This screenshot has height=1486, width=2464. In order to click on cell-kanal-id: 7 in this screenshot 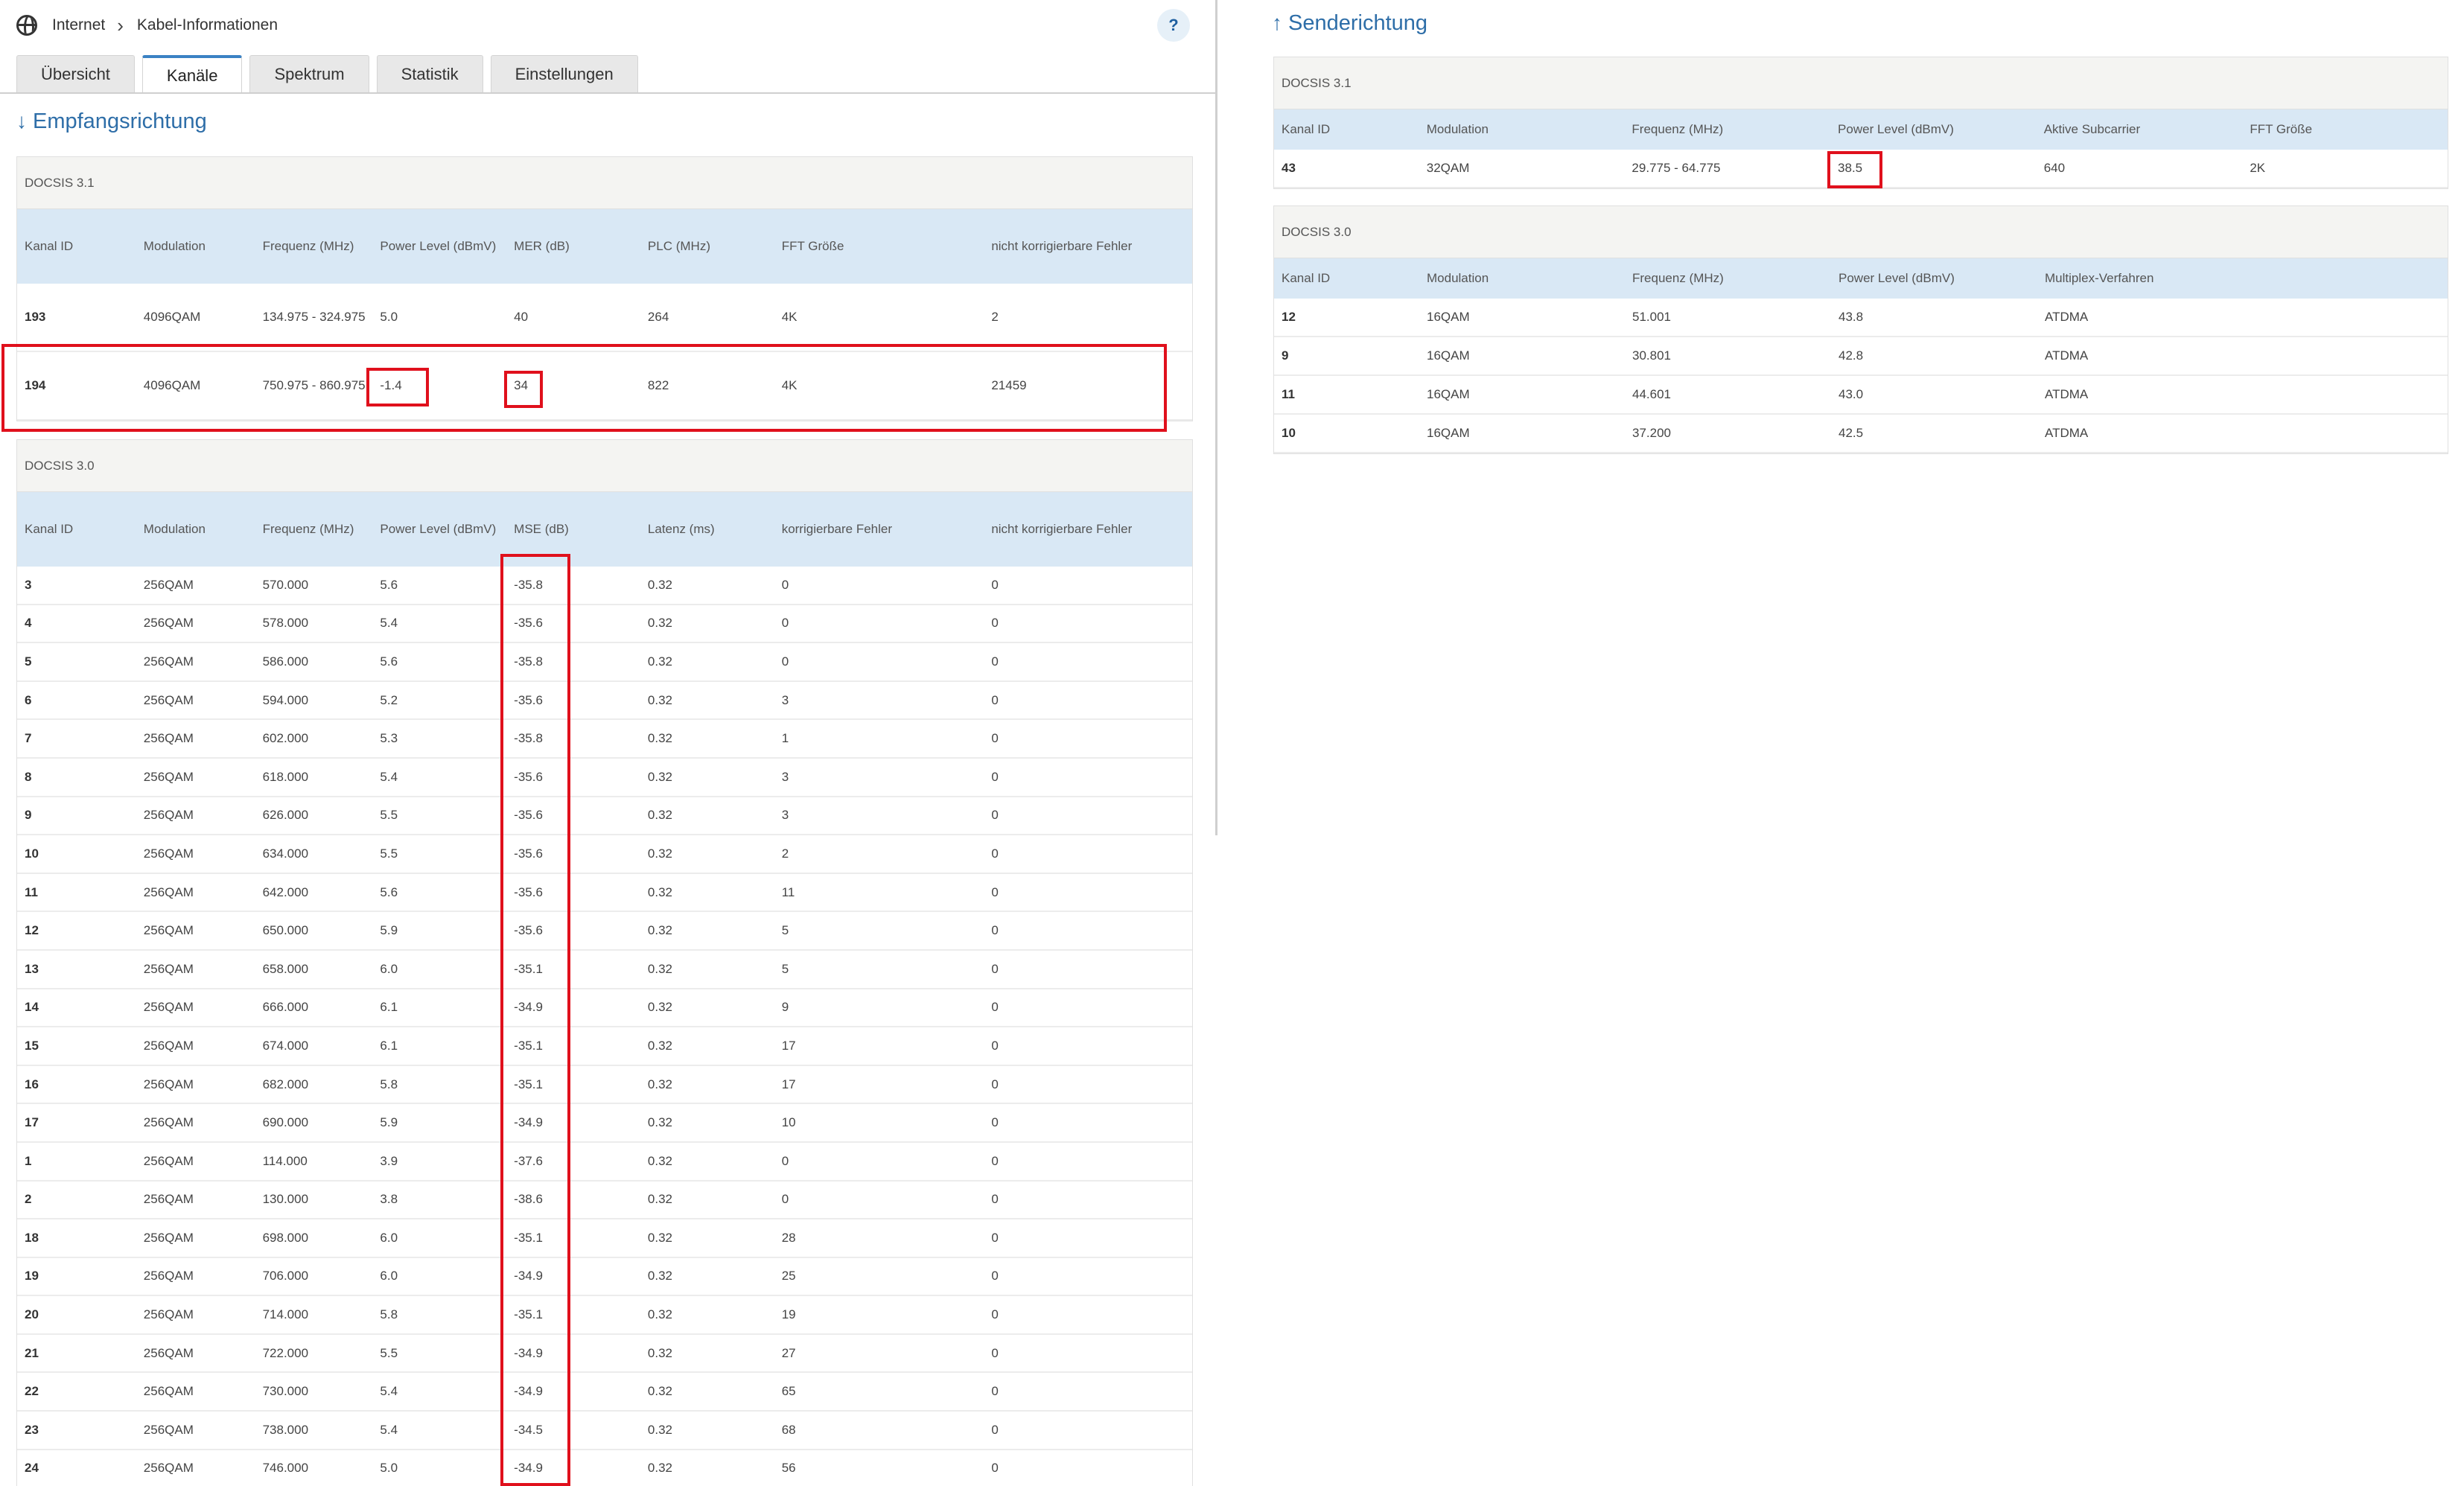, I will do `click(28, 738)`.